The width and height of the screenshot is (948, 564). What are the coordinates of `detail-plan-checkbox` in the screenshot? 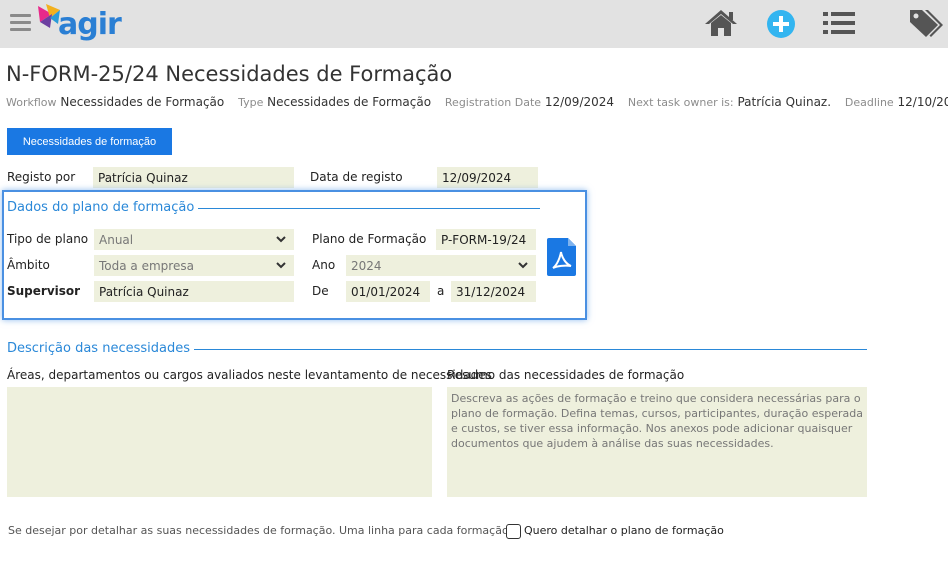 It's located at (513, 531).